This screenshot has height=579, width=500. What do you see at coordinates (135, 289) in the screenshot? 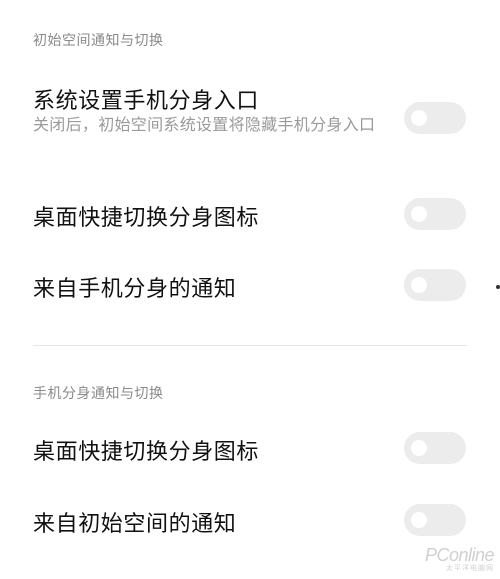
I see `setting-title: 来自手机分身的通知` at bounding box center [135, 289].